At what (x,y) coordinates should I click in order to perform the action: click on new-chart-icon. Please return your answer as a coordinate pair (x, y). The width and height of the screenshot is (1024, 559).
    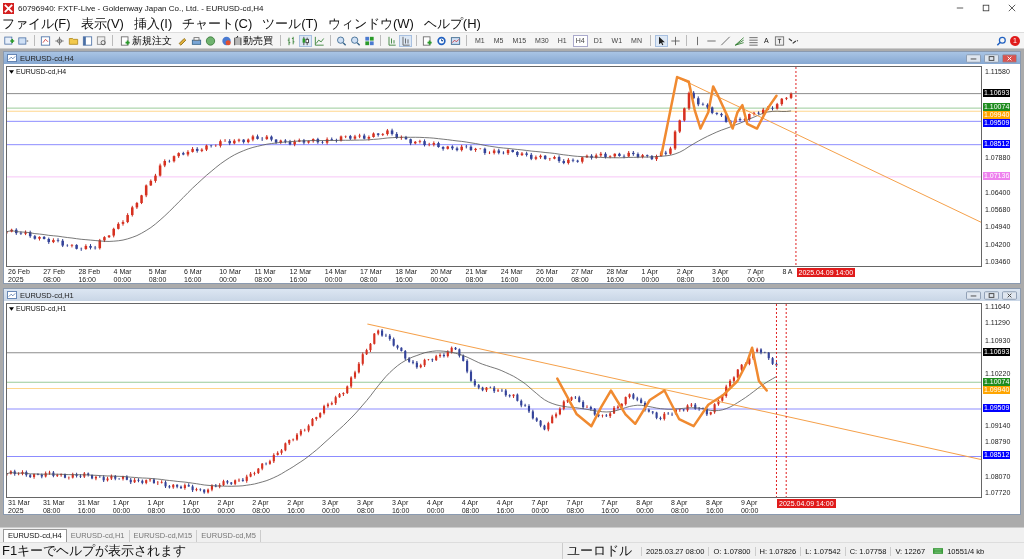
    Looking at the image, I should click on (9, 40).